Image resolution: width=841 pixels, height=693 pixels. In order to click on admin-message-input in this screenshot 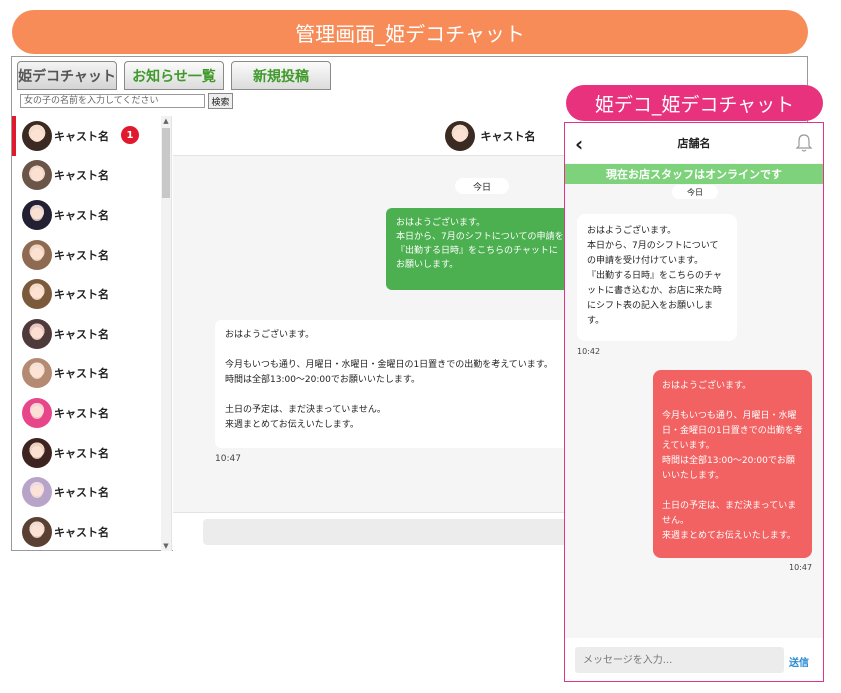, I will do `click(393, 532)`.